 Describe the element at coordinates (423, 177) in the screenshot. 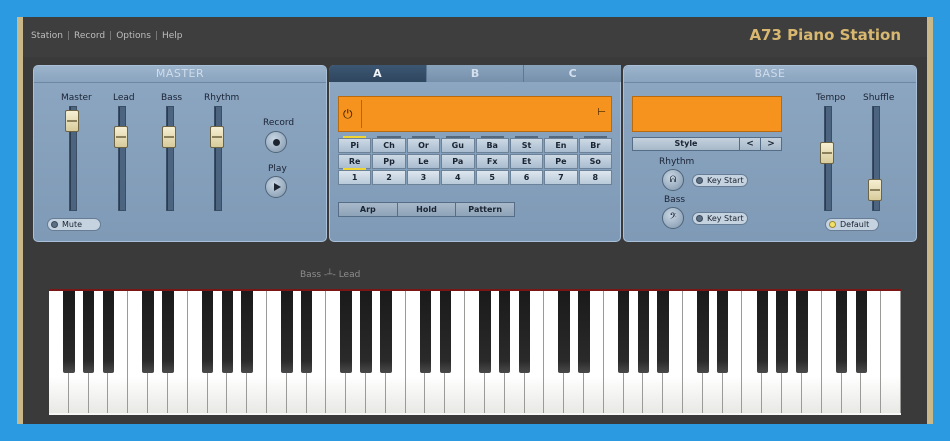

I see `preset-number-button: 3` at that location.